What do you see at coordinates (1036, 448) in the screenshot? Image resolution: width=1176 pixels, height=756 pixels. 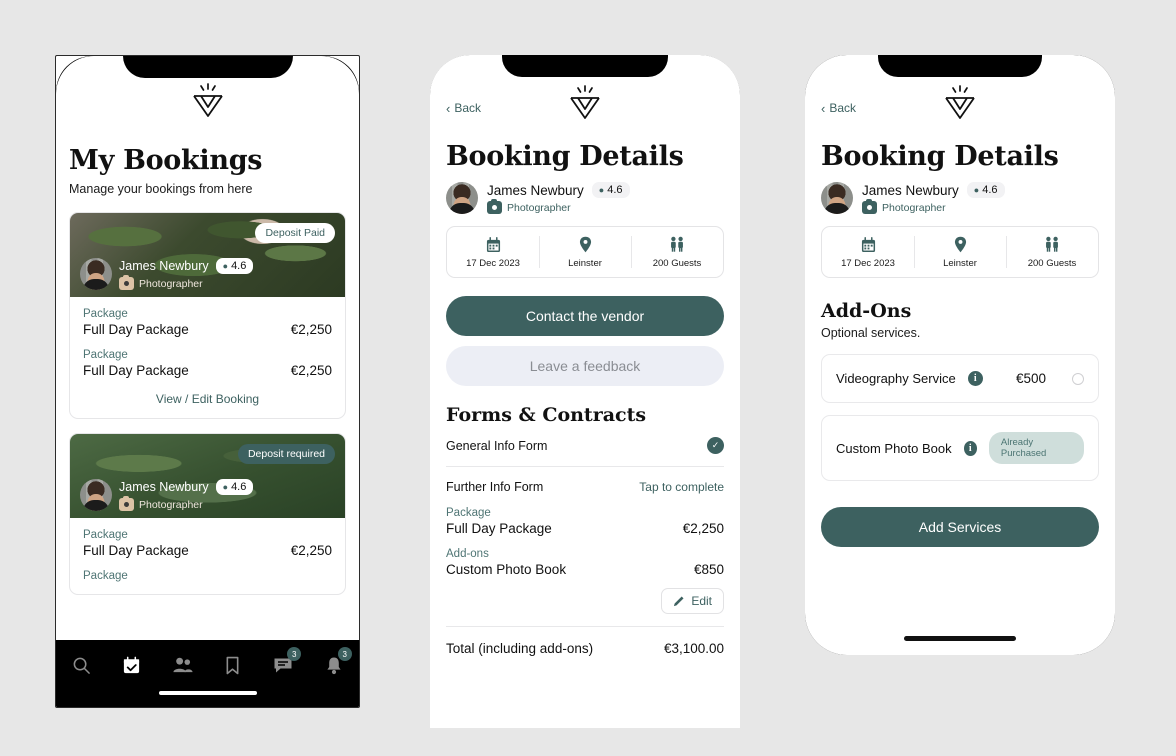 I see `already-purchased-badge: Already Purchased` at bounding box center [1036, 448].